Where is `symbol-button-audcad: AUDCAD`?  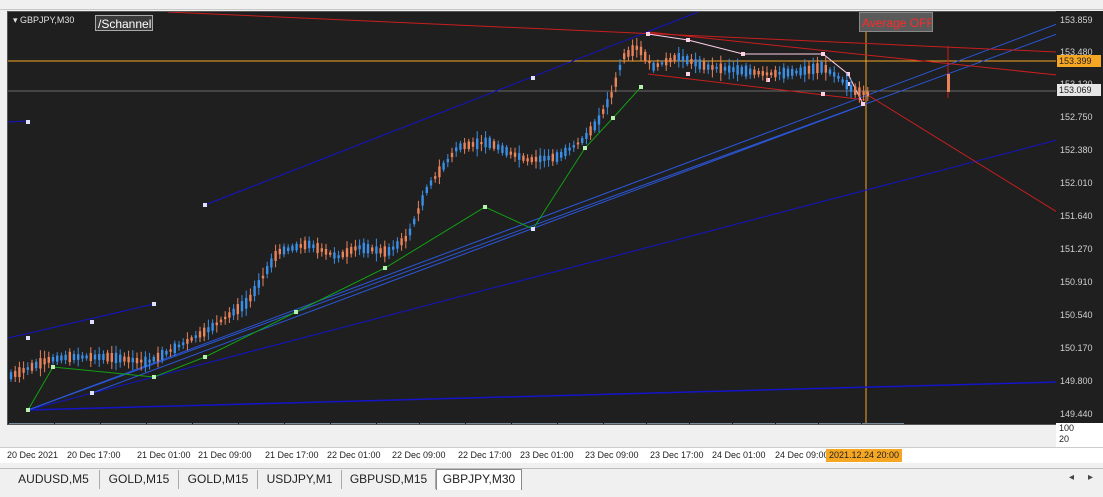 symbol-button-audcad: AUDCAD is located at coordinates (711, 423).